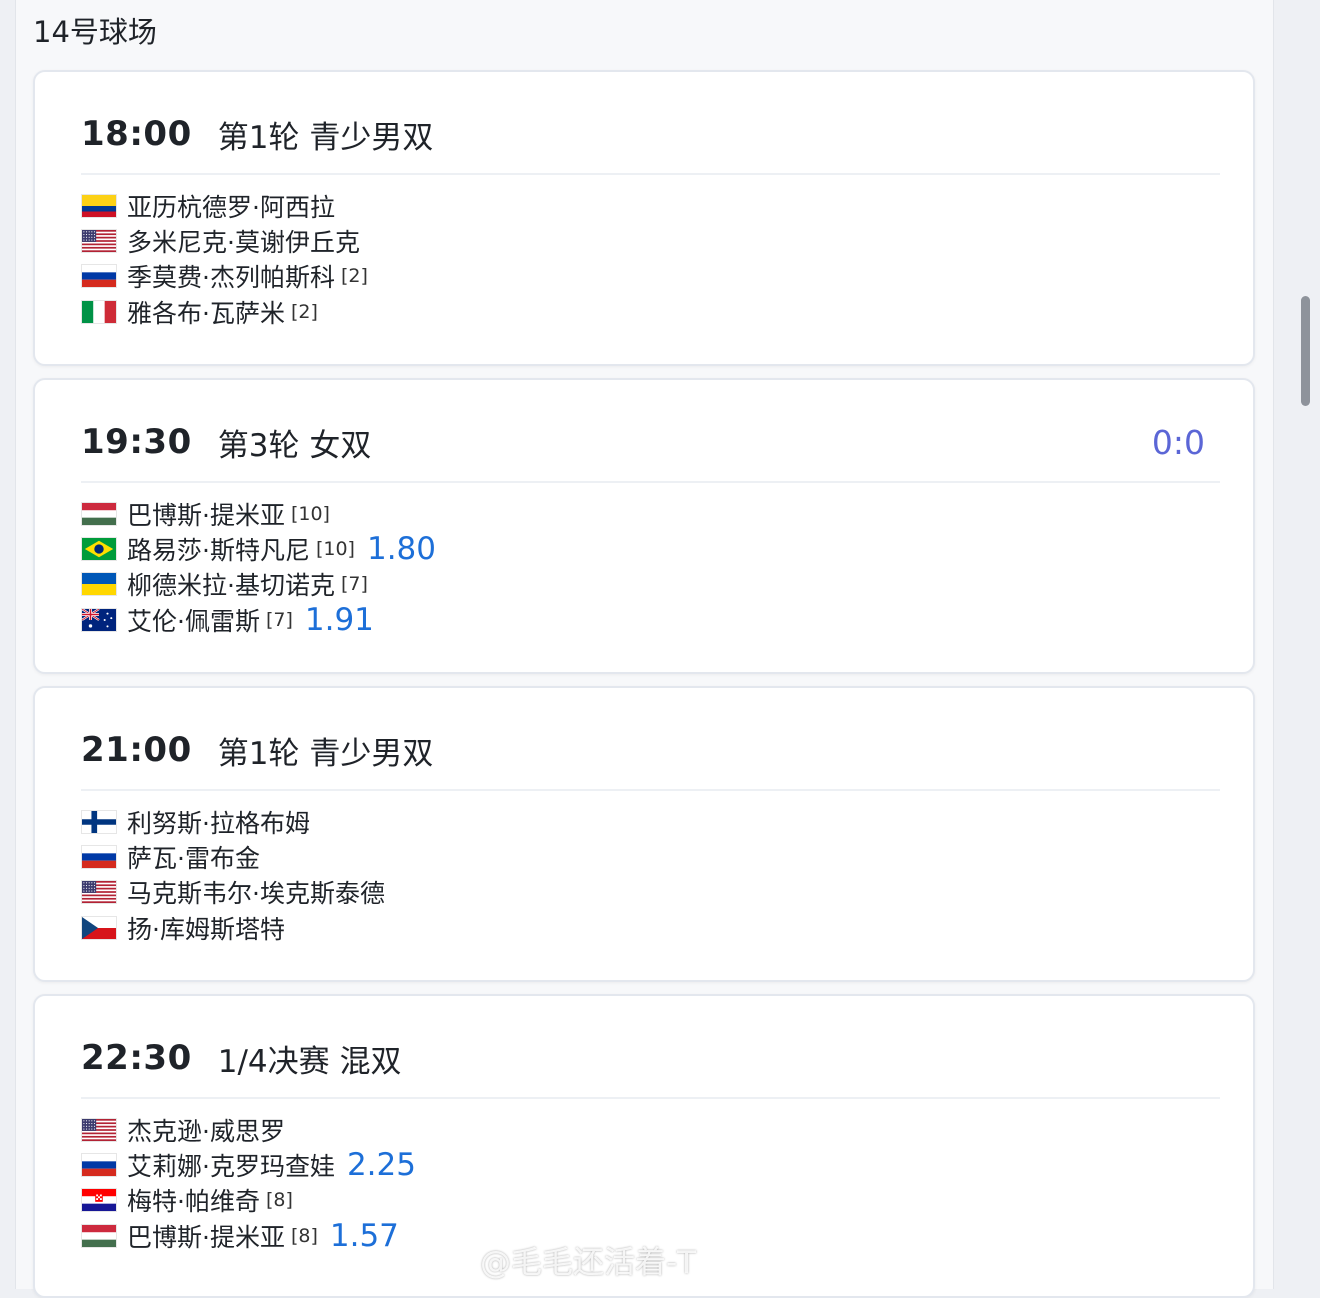  Describe the element at coordinates (643, 442) in the screenshot. I see `match-header: 19:30 第3轮 女双 0:0` at that location.